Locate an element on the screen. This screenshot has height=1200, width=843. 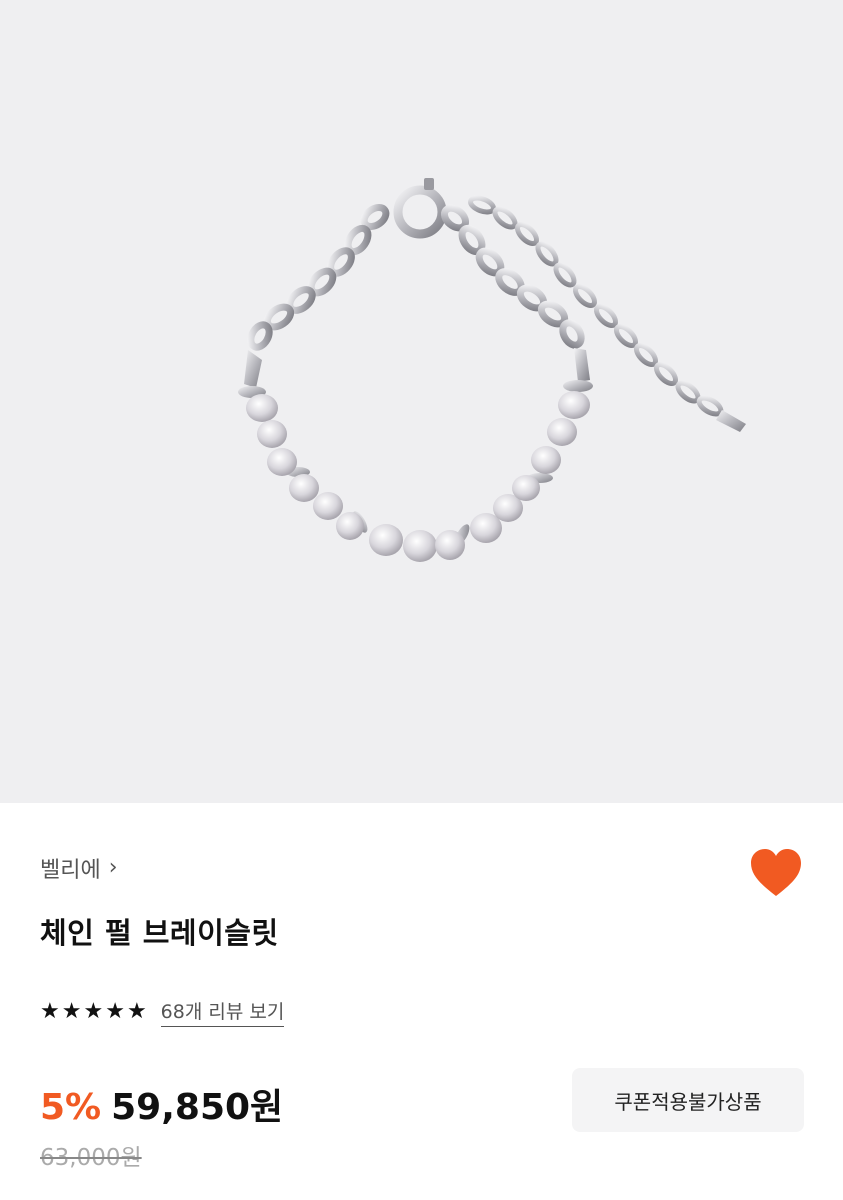
price-row: 5% 59,850원 is located at coordinates (161, 1104).